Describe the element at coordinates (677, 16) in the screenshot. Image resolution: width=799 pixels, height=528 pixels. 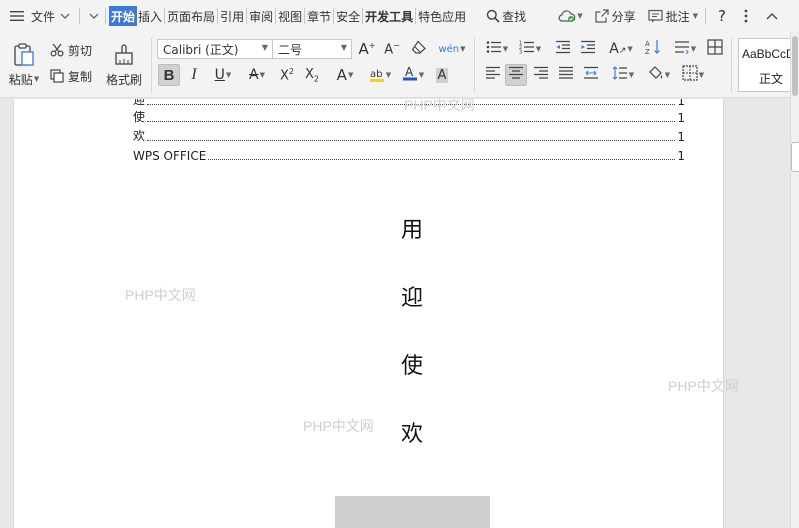
I see `comment-label: 批注` at that location.